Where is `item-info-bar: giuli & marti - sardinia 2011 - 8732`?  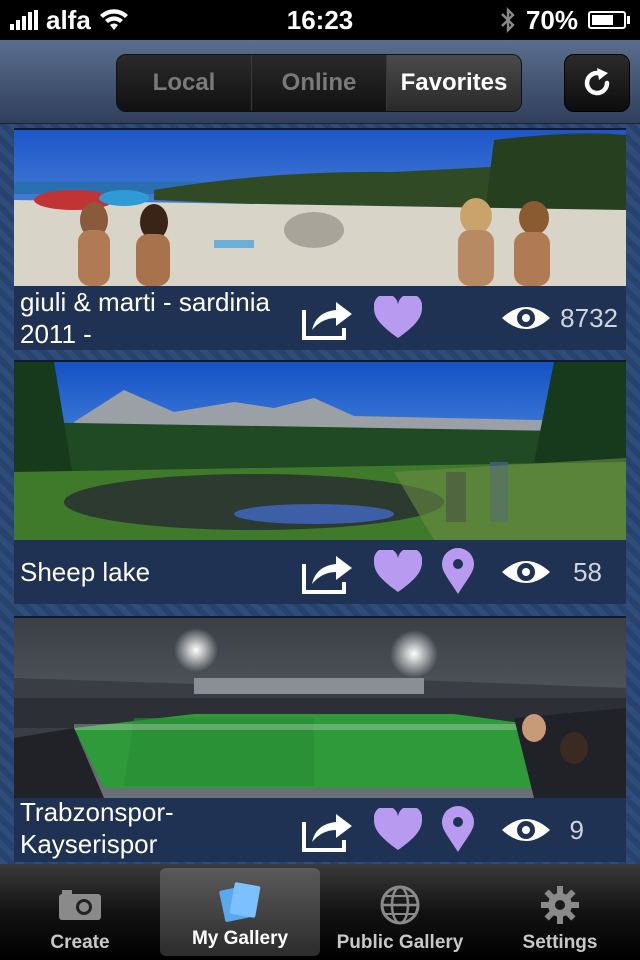 item-info-bar: giuli & marti - sardinia 2011 - 8732 is located at coordinates (320, 318).